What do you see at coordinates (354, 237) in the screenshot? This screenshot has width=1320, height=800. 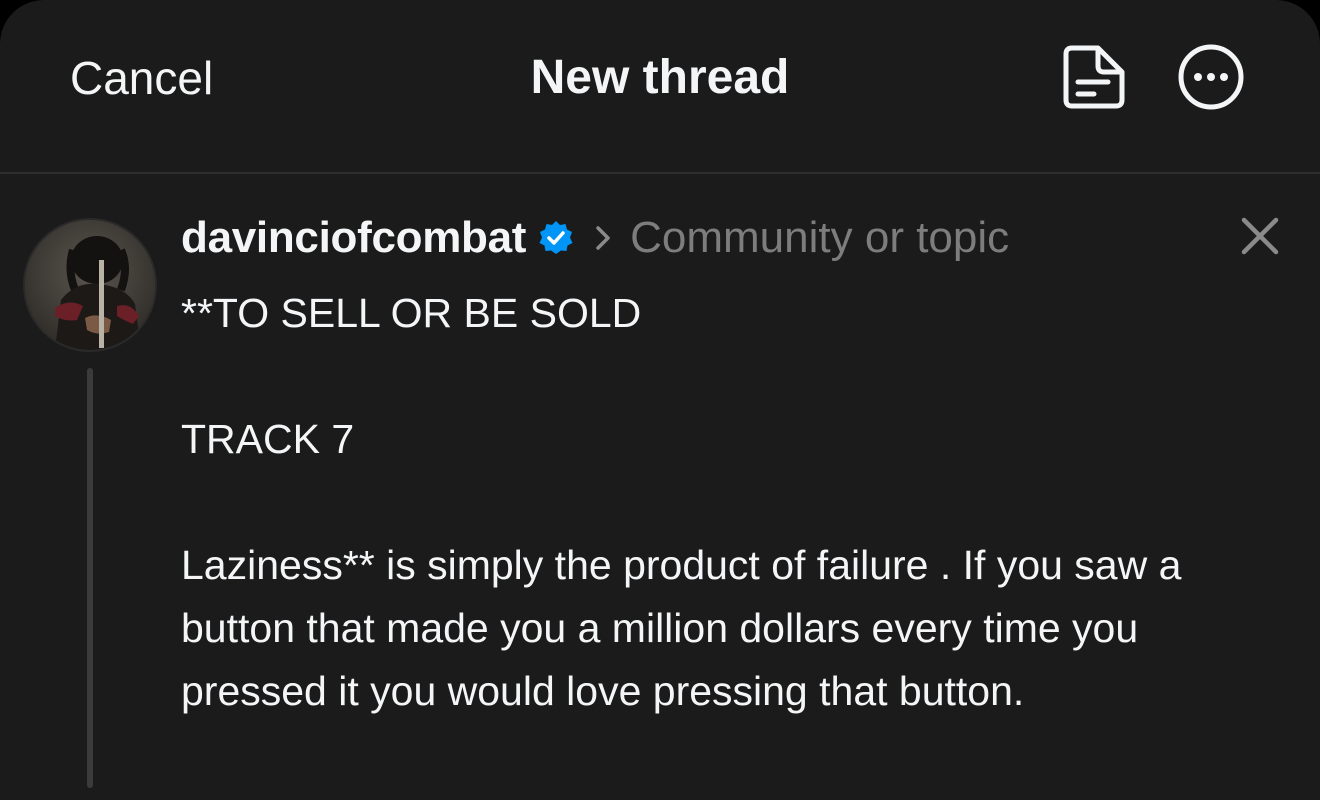 I see `username: davinciofcombat` at bounding box center [354, 237].